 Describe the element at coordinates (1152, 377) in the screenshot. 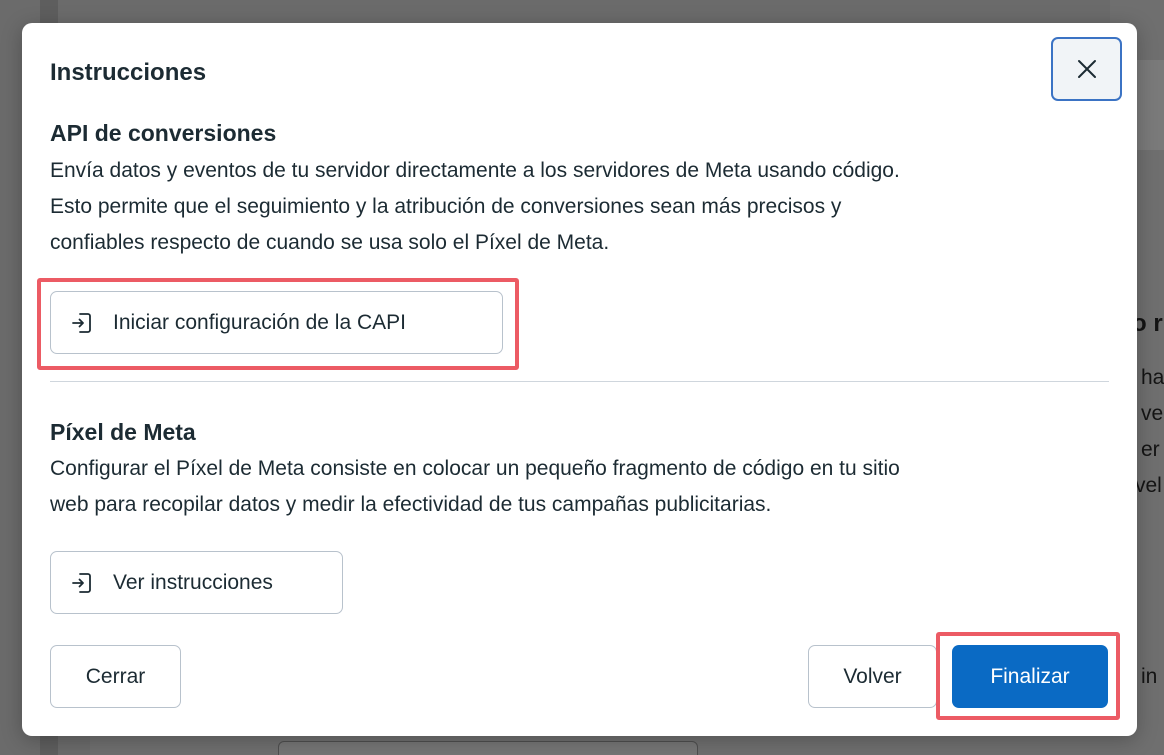

I see `background-fragment-text: ha` at that location.